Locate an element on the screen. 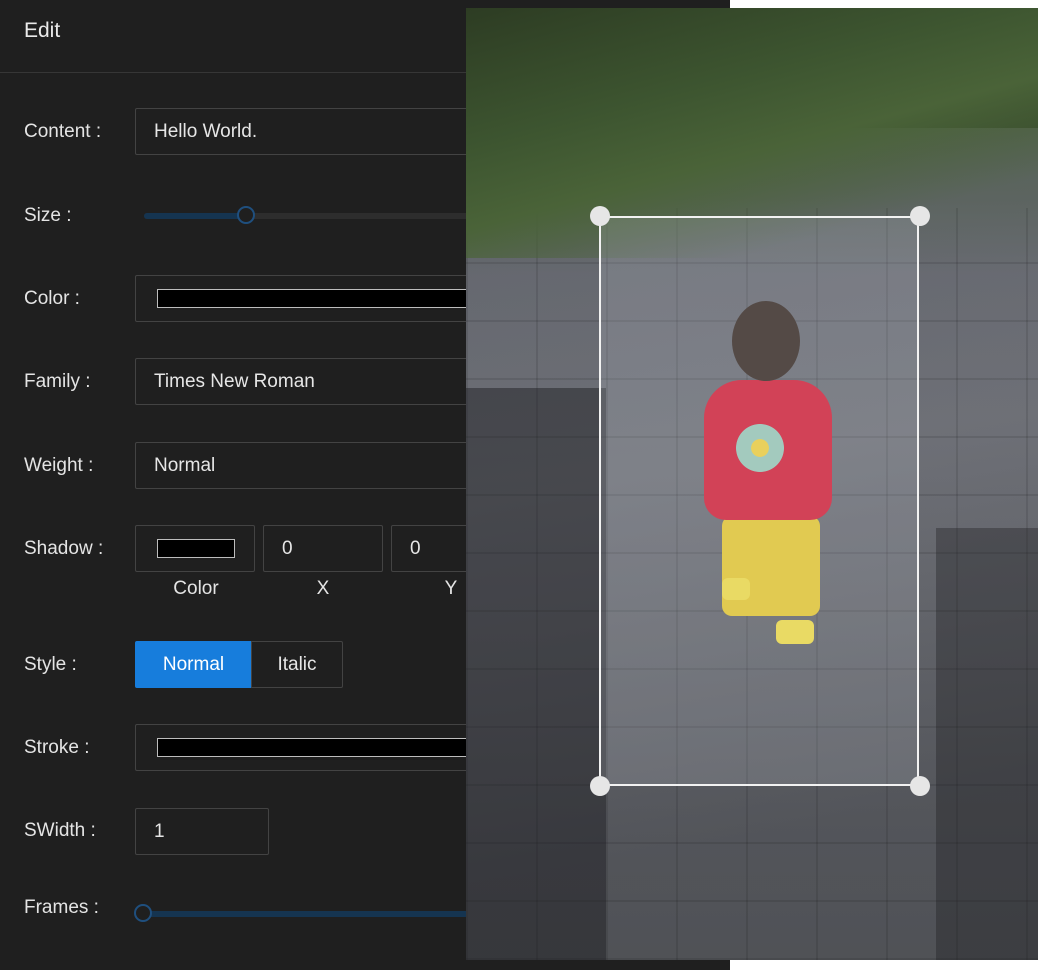 The height and width of the screenshot is (970, 1038). left-shadow is located at coordinates (536, 674).